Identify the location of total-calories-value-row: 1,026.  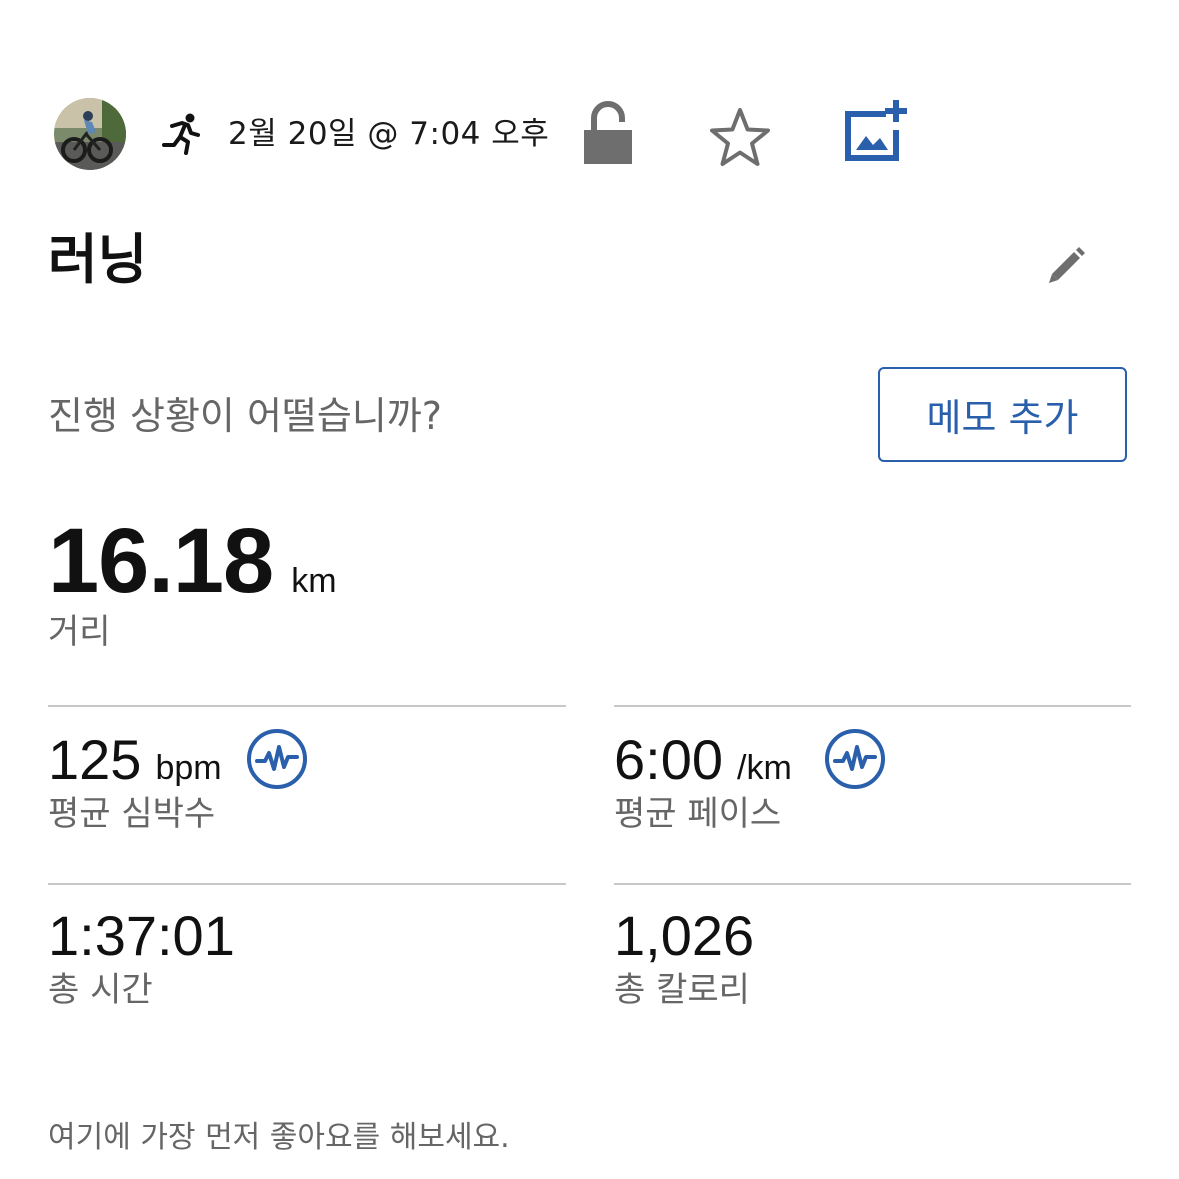
(684, 936).